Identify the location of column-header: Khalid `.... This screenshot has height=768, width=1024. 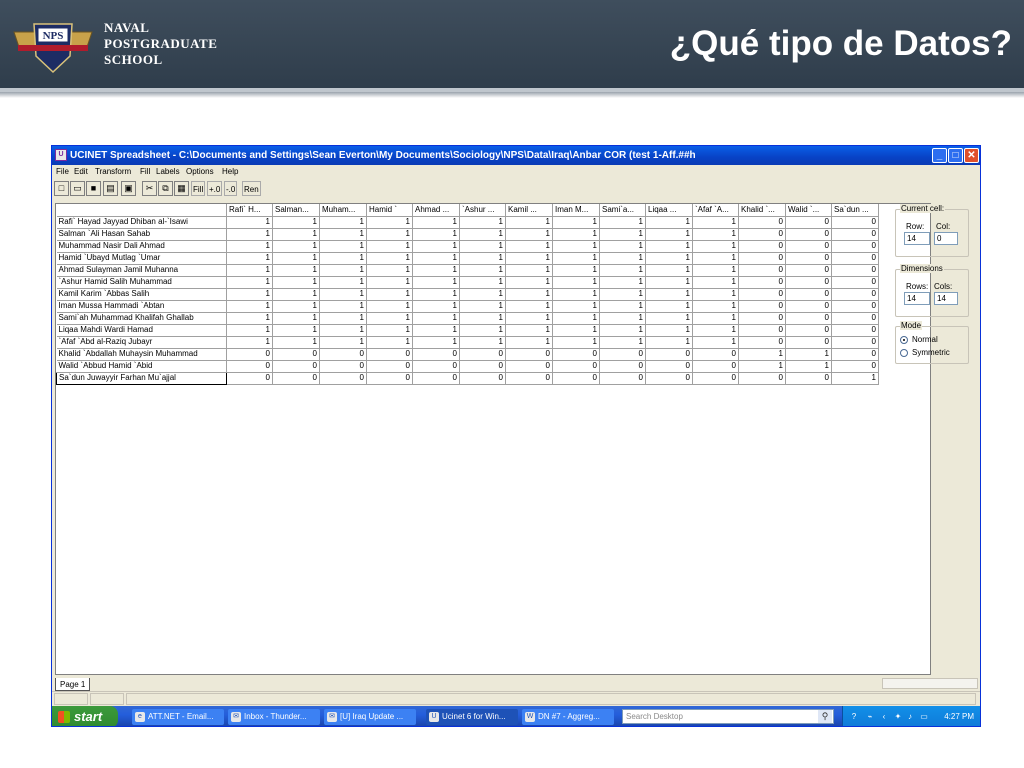
(762, 210).